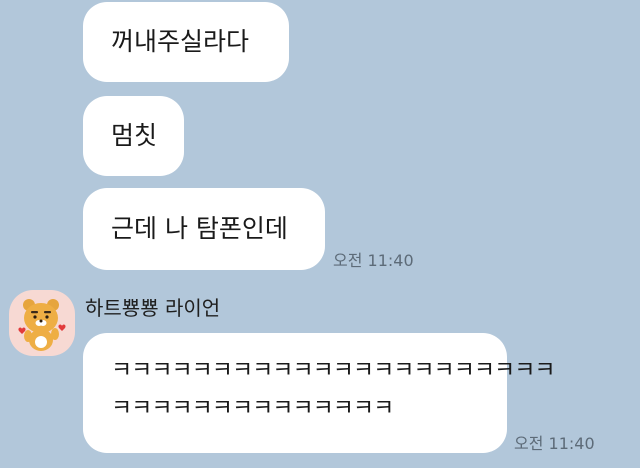 The height and width of the screenshot is (468, 640). Describe the element at coordinates (153, 308) in the screenshot. I see `sender-name: 하트뿅뿅 라이언` at that location.